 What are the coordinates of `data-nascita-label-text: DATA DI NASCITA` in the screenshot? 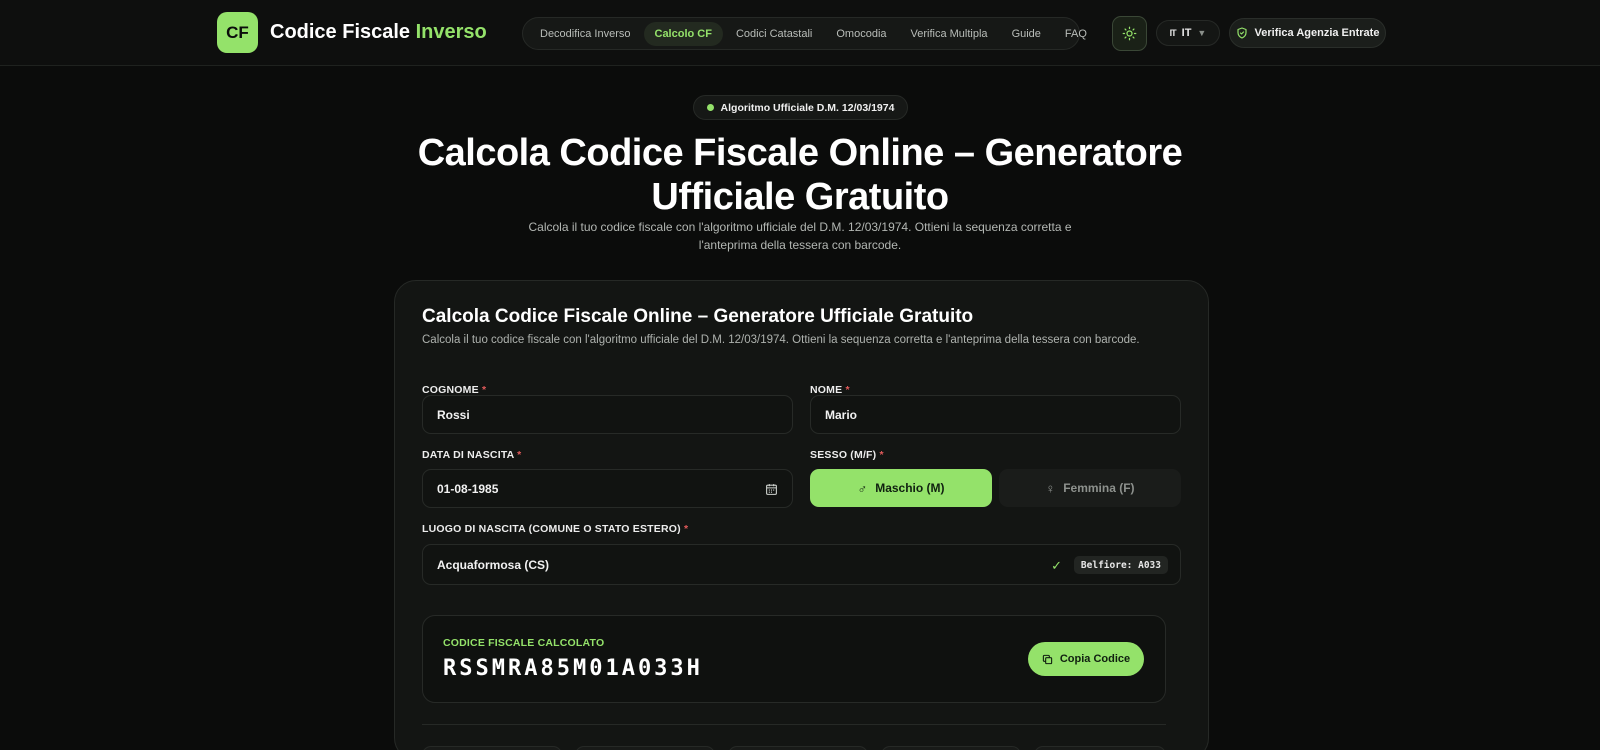 It's located at (468, 455).